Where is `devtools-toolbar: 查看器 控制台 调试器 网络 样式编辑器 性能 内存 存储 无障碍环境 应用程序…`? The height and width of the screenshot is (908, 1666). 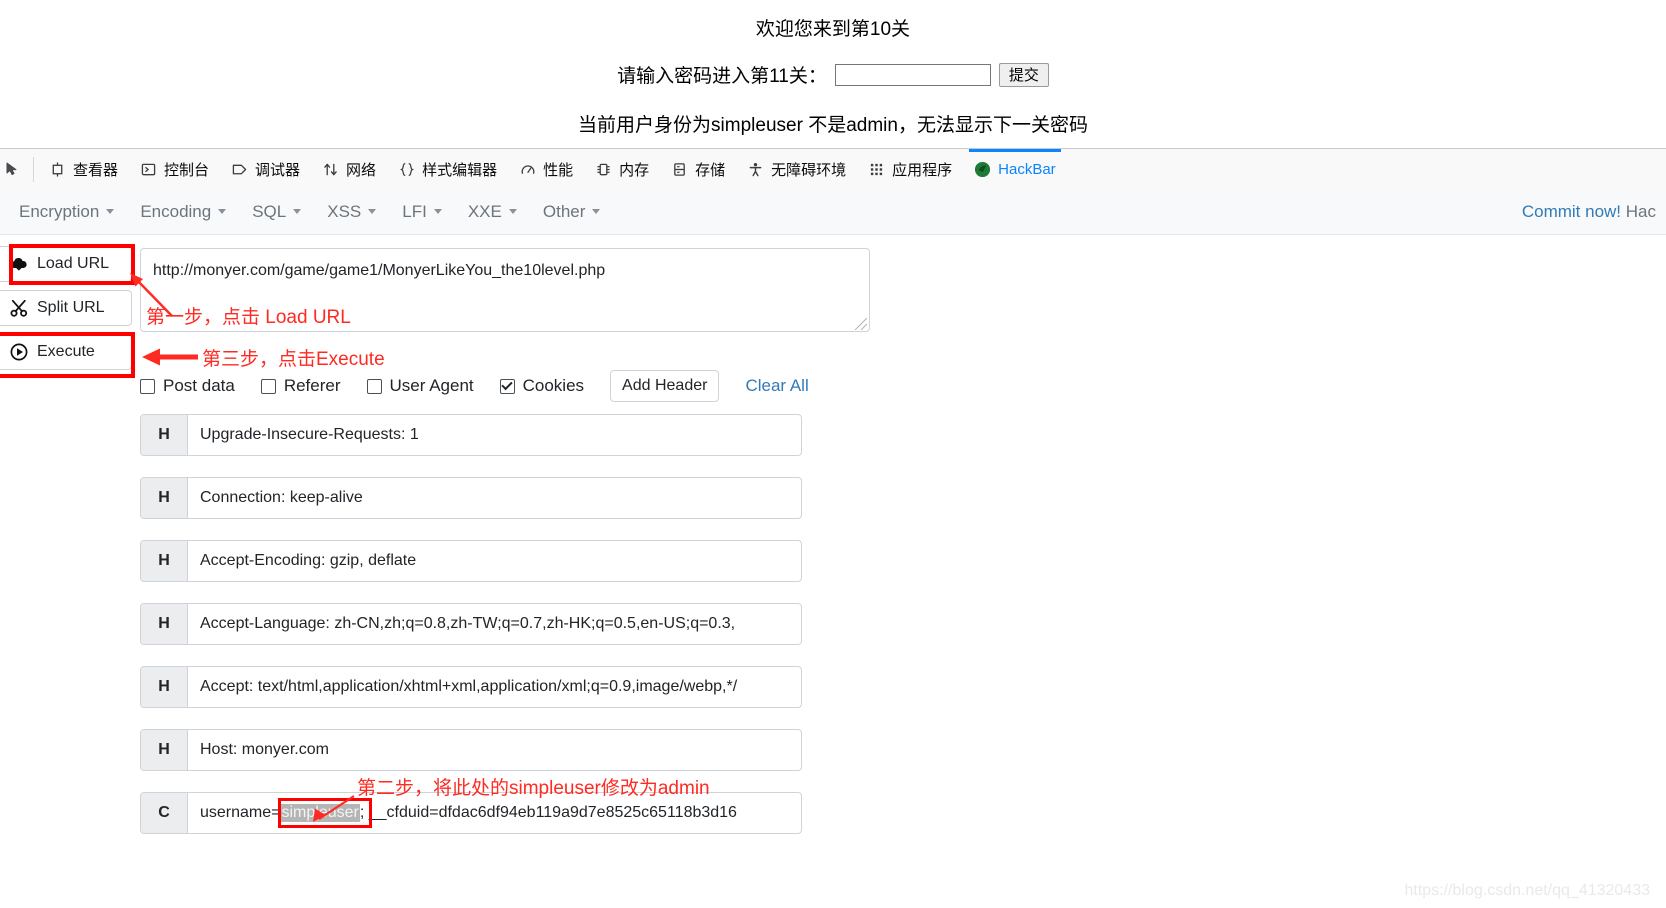 devtools-toolbar: 查看器 控制台 调试器 网络 样式编辑器 性能 内存 存储 无障碍环境 应用程序… is located at coordinates (833, 169).